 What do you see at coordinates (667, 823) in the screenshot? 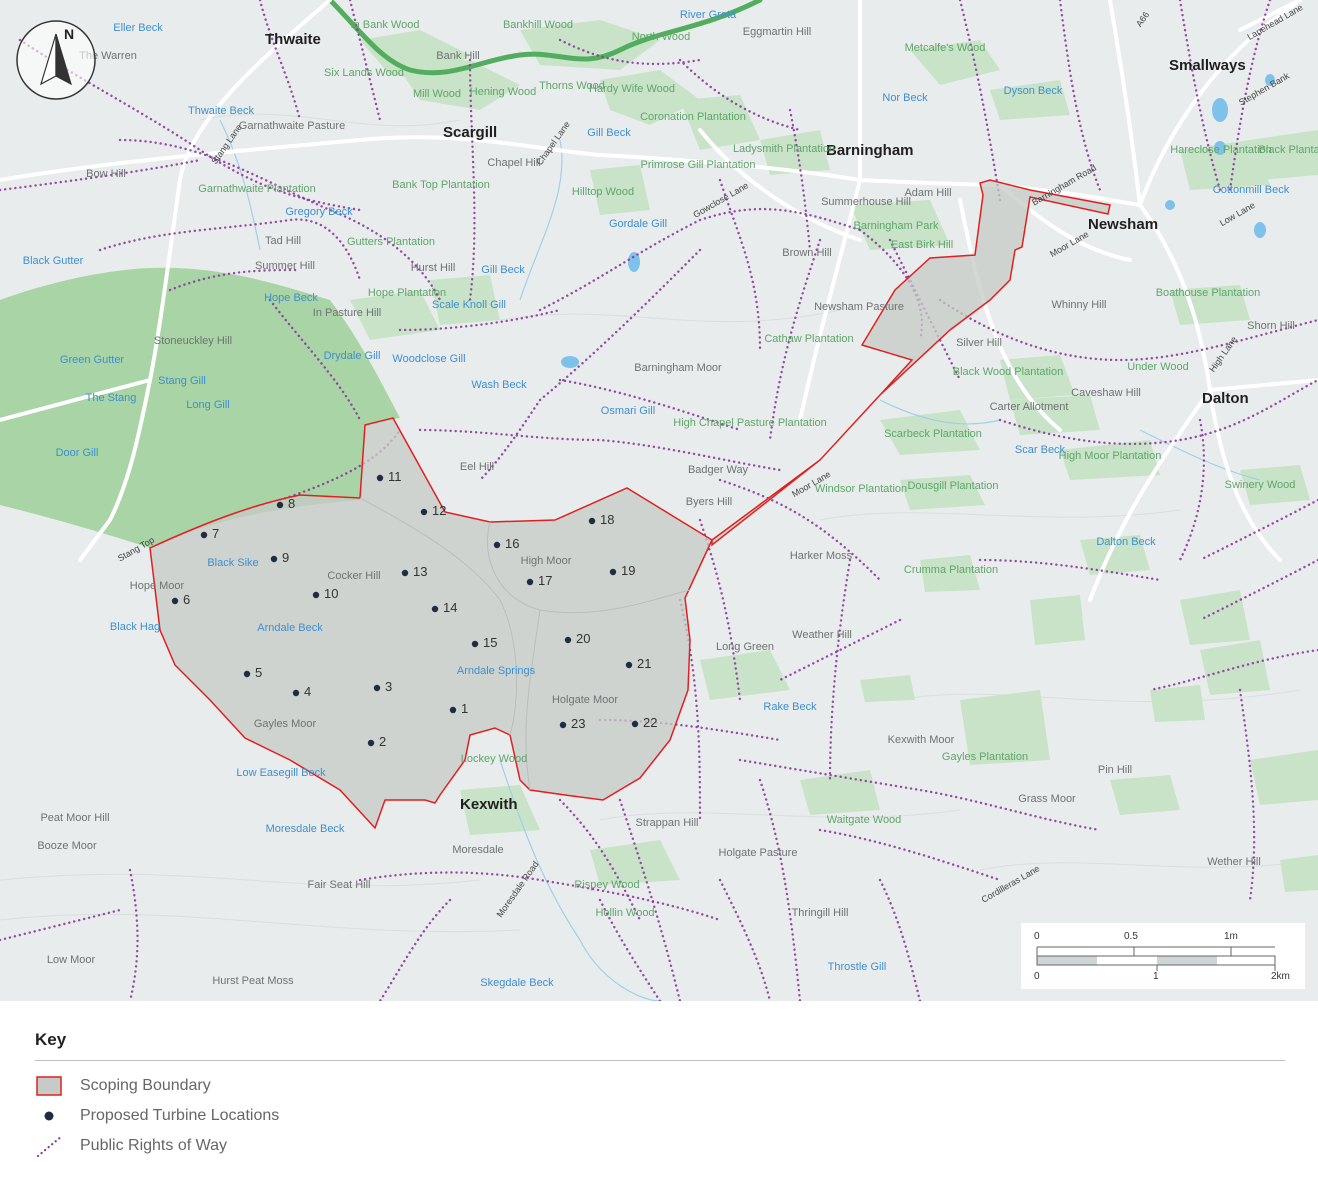
I see `place-label: Strappan Hill` at bounding box center [667, 823].